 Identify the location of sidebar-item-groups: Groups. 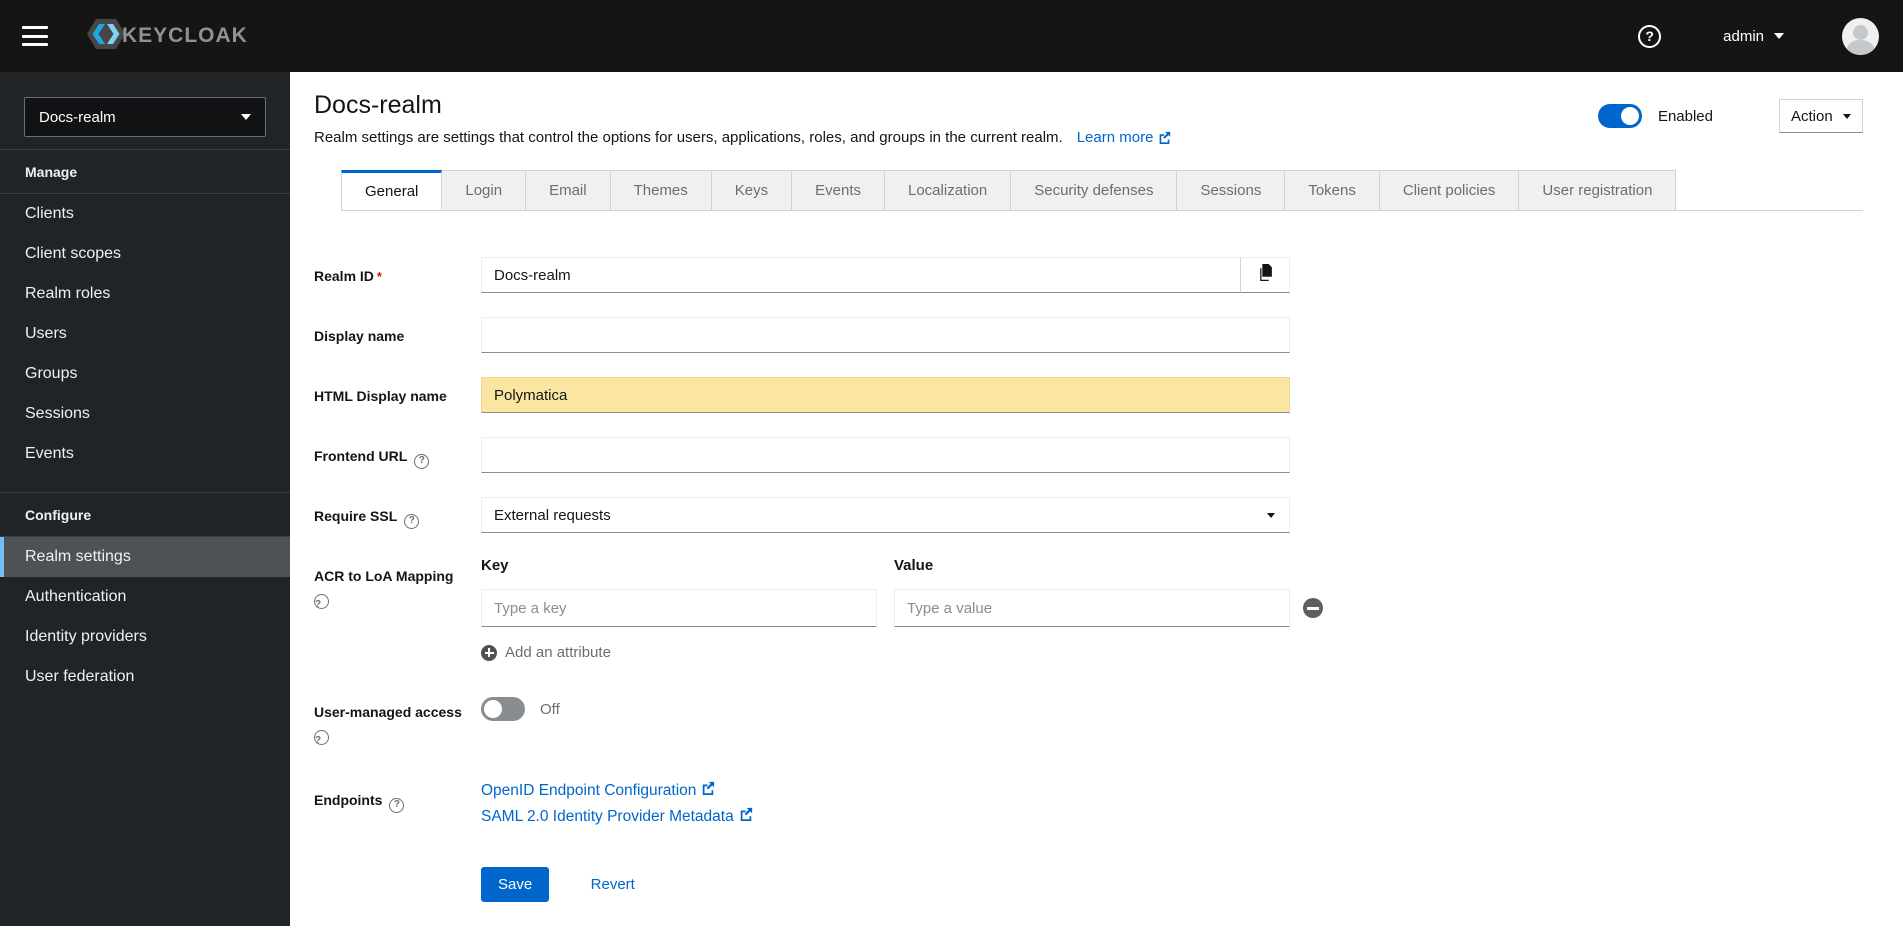
(145, 374).